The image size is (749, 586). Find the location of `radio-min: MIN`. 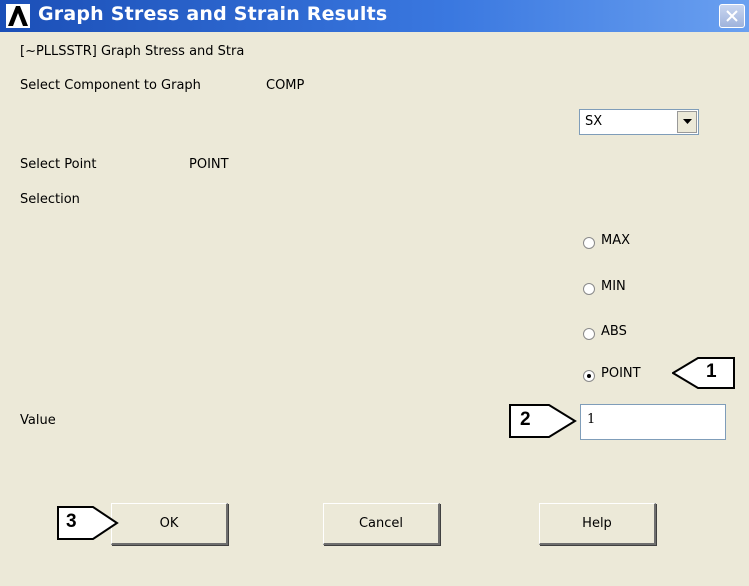

radio-min: MIN is located at coordinates (648, 290).